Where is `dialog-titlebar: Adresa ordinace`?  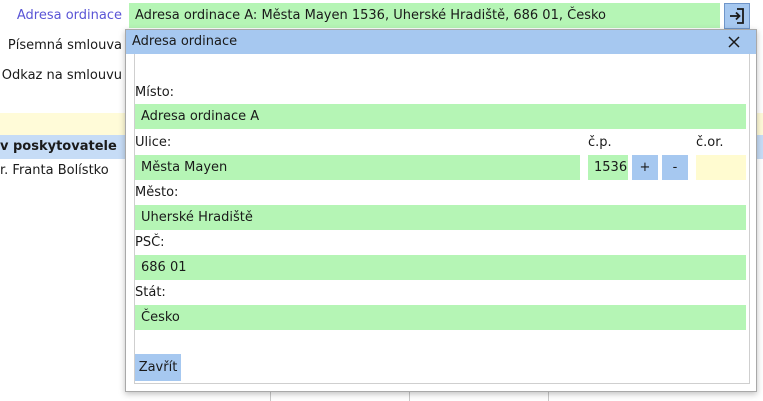
dialog-titlebar: Adresa ordinace is located at coordinates (441, 42).